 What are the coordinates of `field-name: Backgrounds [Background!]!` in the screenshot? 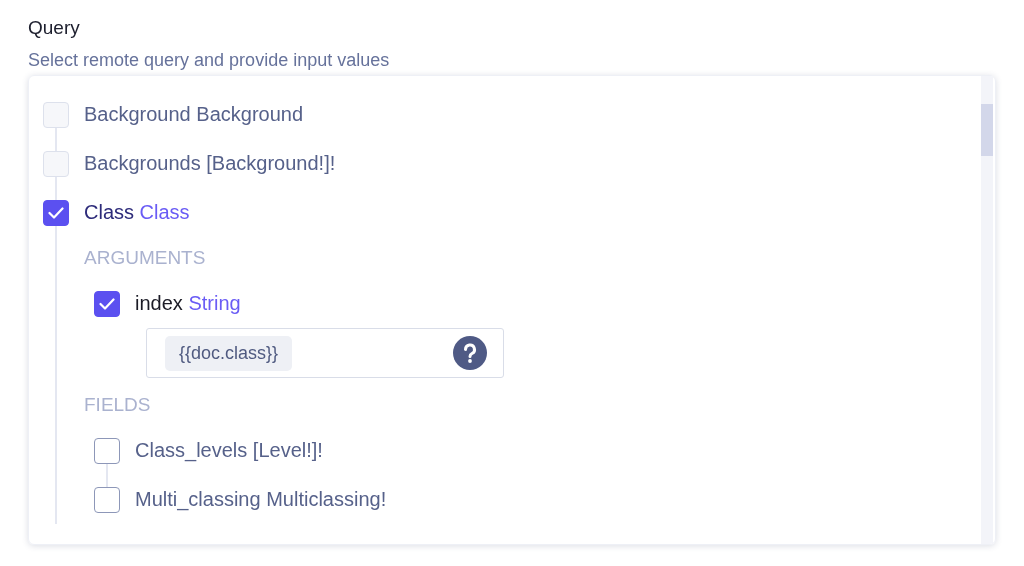 It's located at (210, 163).